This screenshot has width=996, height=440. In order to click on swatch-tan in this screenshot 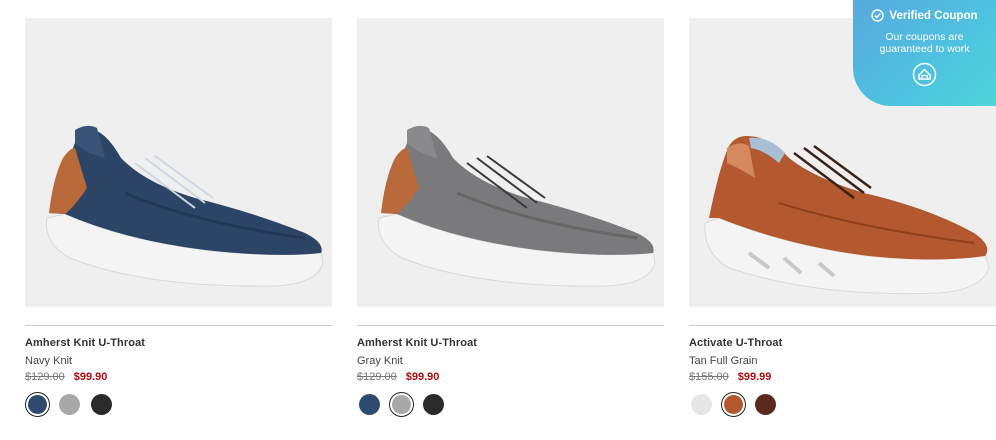, I will do `click(733, 404)`.